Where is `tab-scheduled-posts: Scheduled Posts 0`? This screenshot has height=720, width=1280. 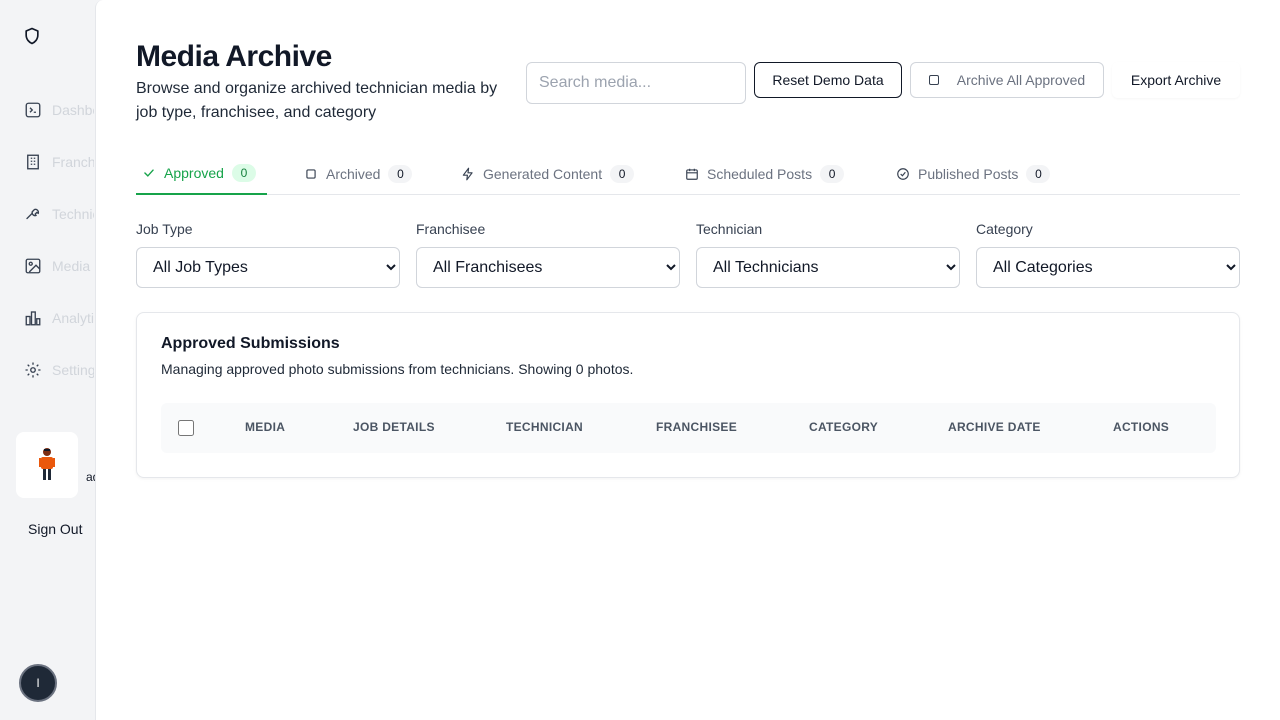 tab-scheduled-posts: Scheduled Posts 0 is located at coordinates (765, 173).